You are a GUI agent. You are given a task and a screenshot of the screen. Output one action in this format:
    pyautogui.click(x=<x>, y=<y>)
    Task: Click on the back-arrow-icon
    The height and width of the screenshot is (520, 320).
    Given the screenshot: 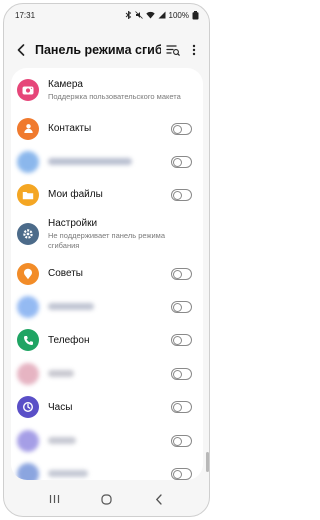 What is the action you would take?
    pyautogui.click(x=21, y=50)
    